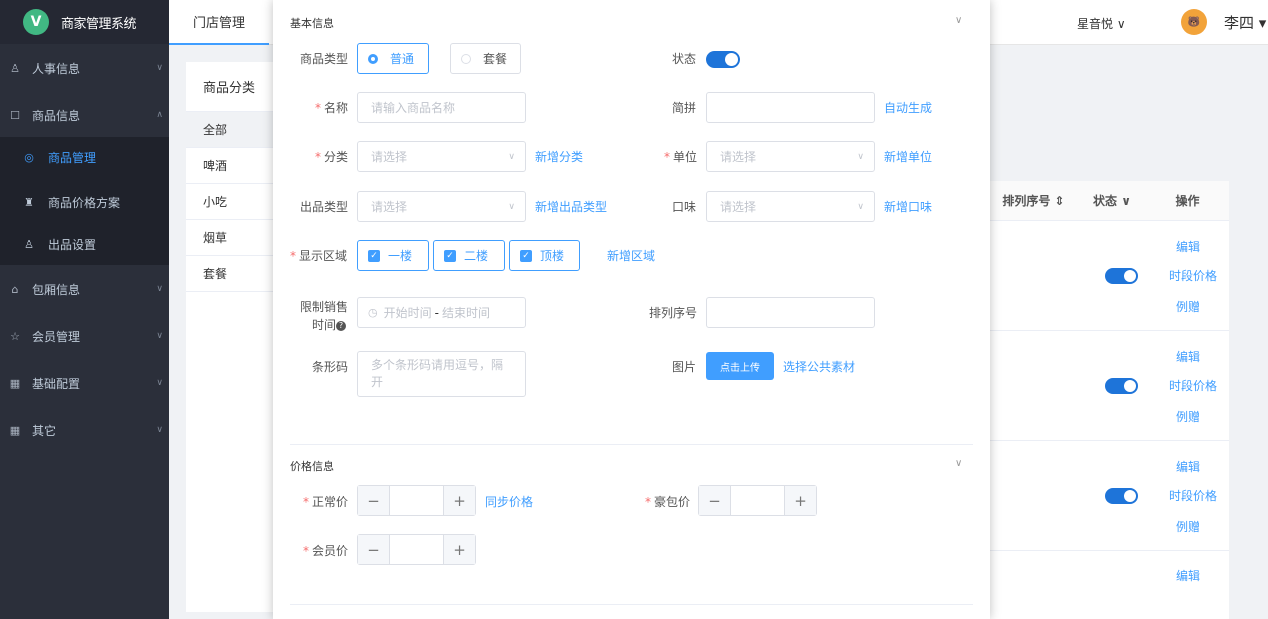 This screenshot has width=1268, height=619. Describe the element at coordinates (1101, 23) in the screenshot. I see `store-selector: 星音悦 ∨` at that location.